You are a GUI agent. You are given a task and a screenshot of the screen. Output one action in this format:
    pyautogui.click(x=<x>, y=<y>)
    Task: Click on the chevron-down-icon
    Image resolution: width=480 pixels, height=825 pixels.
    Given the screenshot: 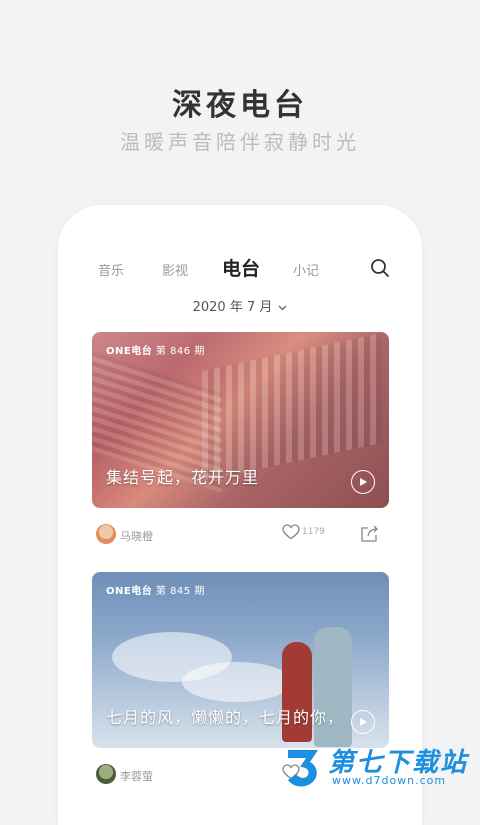 What is the action you would take?
    pyautogui.click(x=282, y=307)
    